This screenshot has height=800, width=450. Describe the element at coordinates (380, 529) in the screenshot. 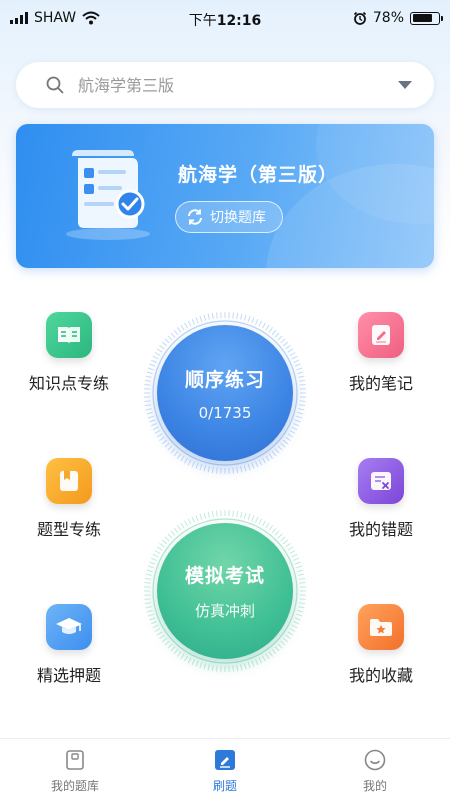

I see `my-mistakes-label: 我的错题` at that location.